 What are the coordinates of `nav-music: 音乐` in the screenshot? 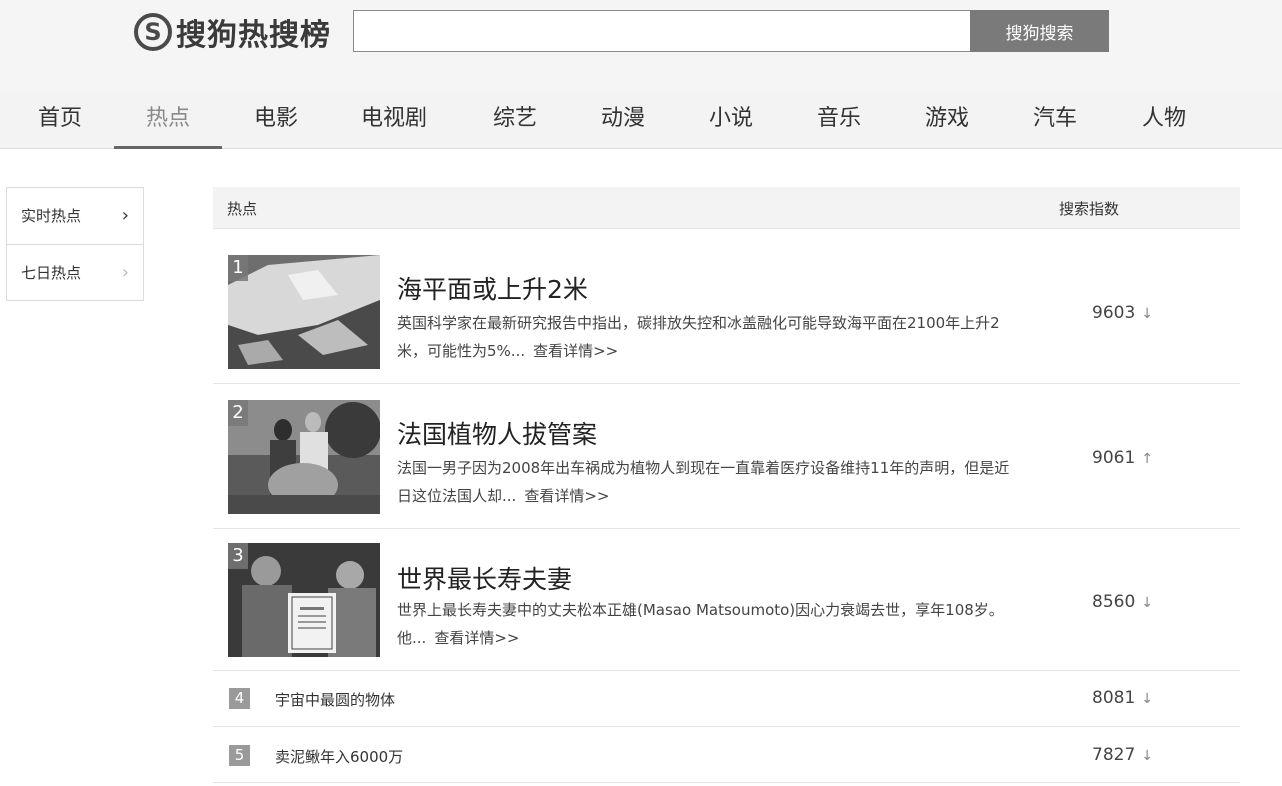 It's located at (839, 120).